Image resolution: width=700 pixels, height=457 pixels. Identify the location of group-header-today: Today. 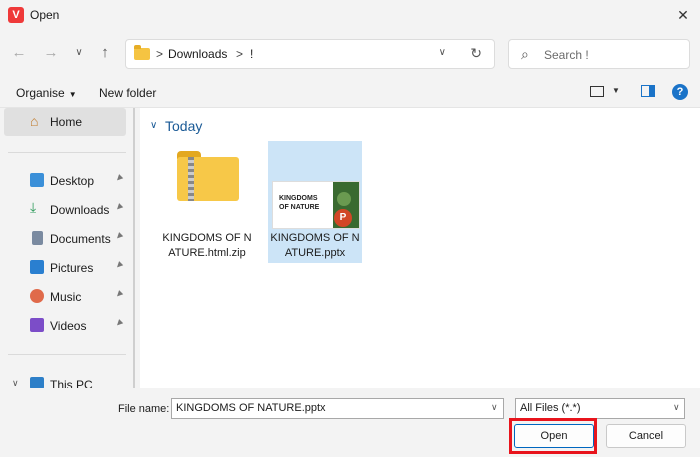
(183, 126).